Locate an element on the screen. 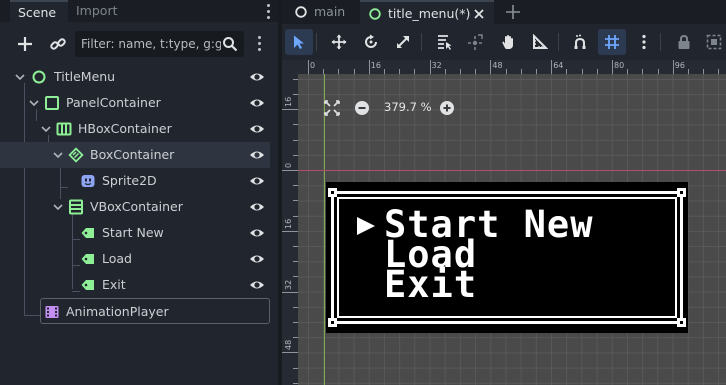  frame-corner-icon is located at coordinates (681, 322).